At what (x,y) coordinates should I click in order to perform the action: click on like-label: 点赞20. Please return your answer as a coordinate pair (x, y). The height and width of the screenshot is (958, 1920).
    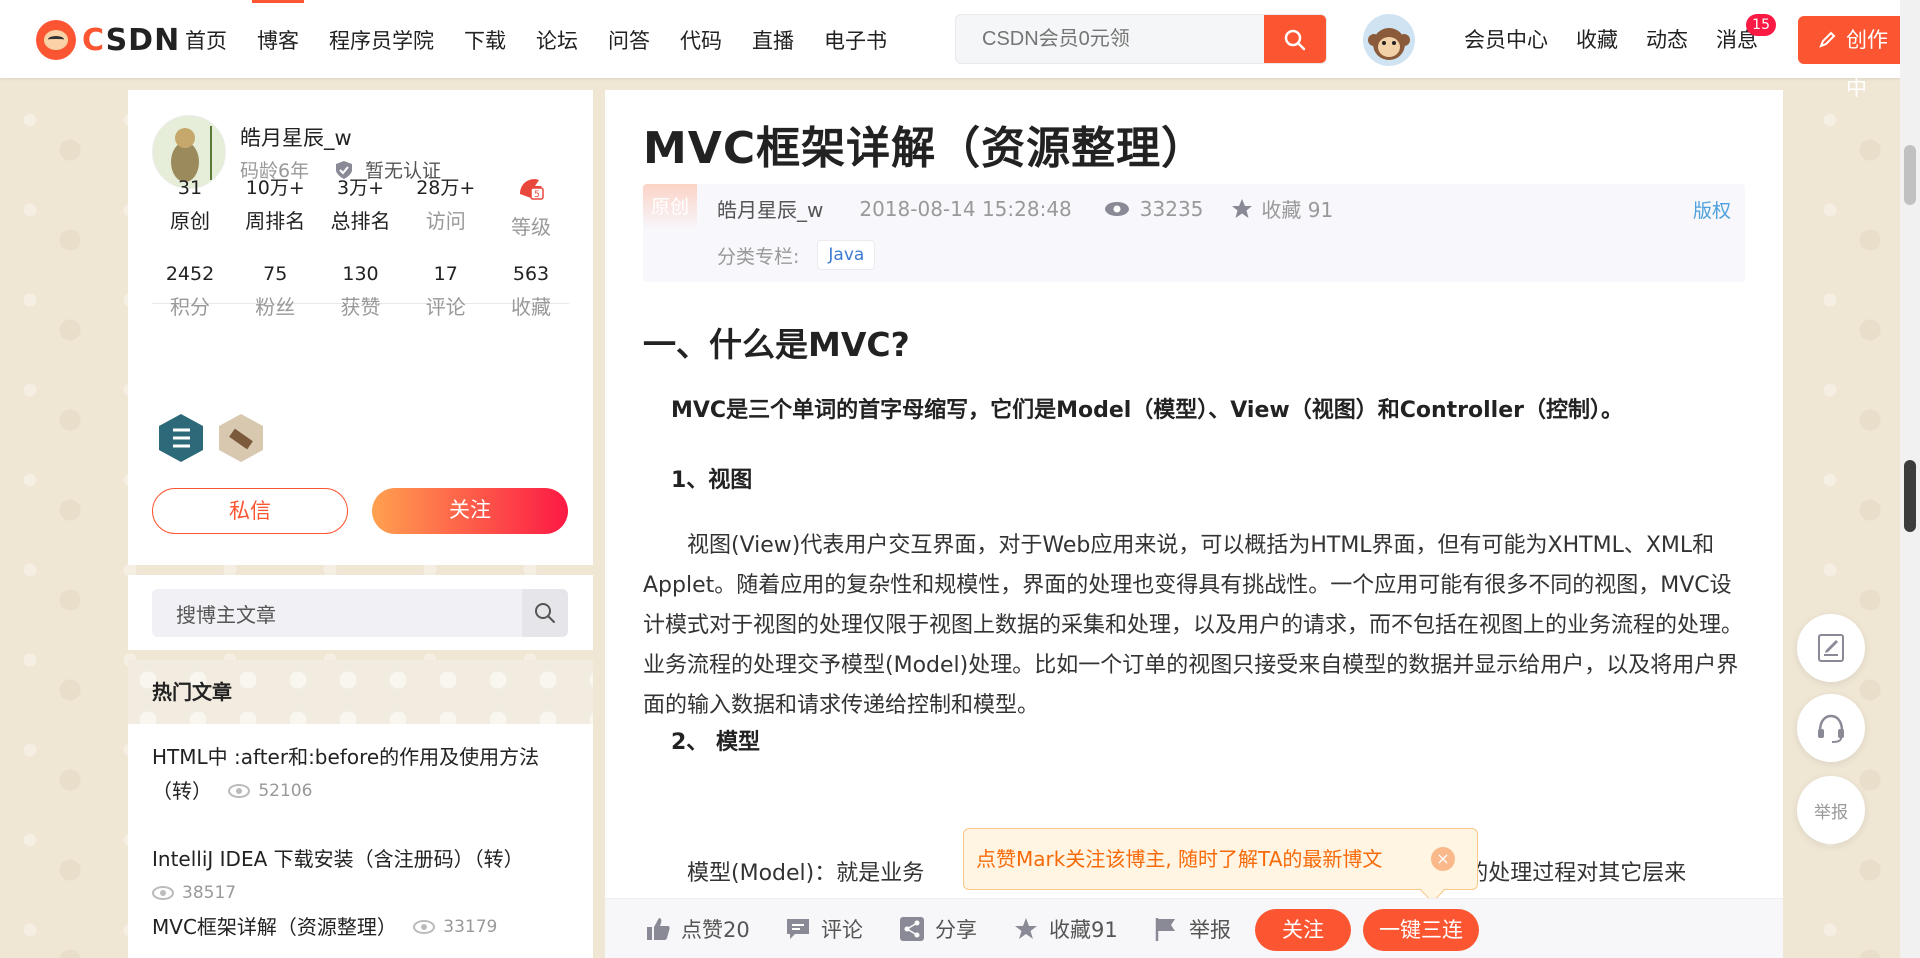
    Looking at the image, I should click on (715, 930).